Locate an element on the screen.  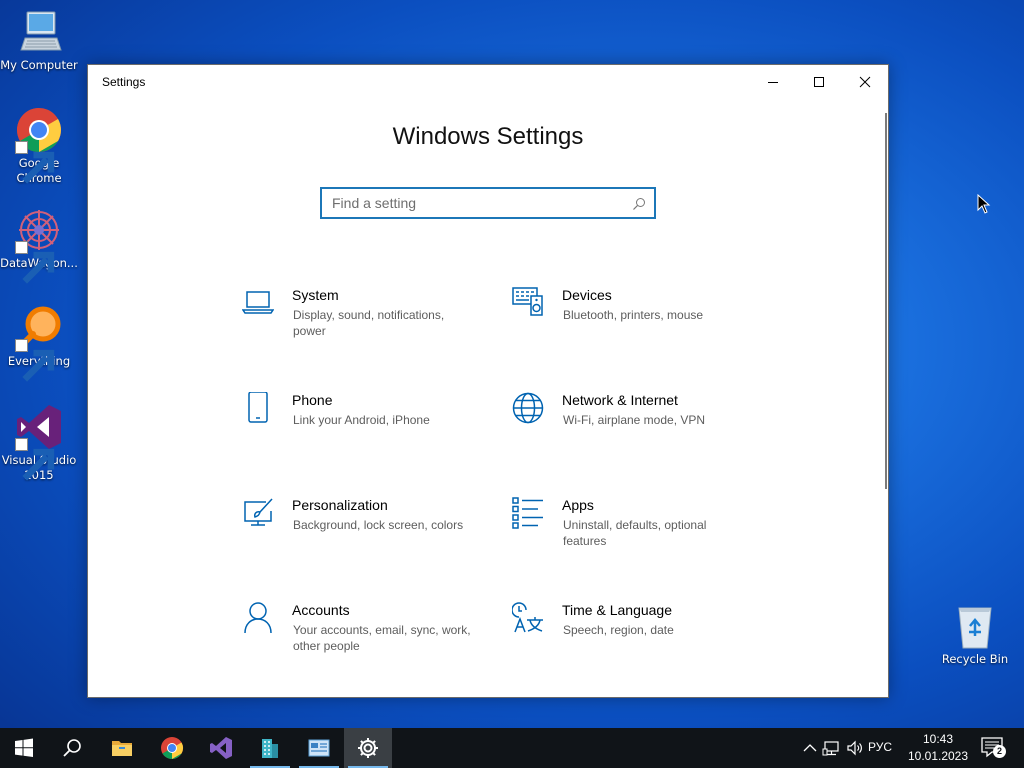
tile-title: Phone is located at coordinates (312, 400).